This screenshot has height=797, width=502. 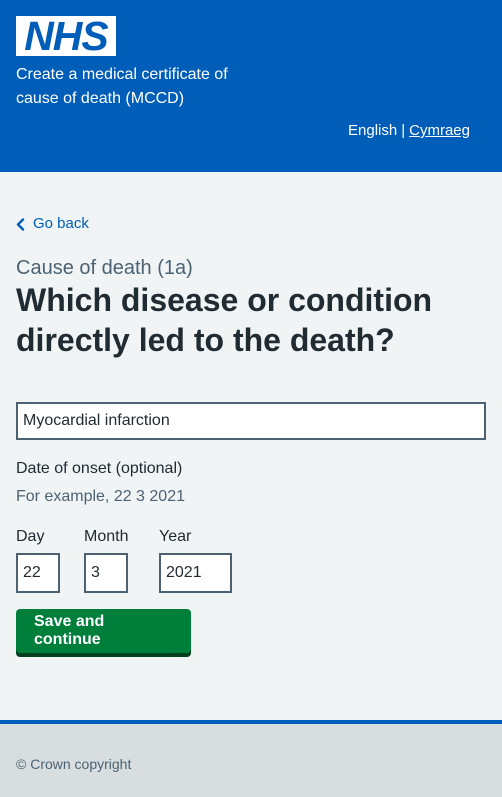 I want to click on nhs-logo: NHS, so click(x=66, y=36).